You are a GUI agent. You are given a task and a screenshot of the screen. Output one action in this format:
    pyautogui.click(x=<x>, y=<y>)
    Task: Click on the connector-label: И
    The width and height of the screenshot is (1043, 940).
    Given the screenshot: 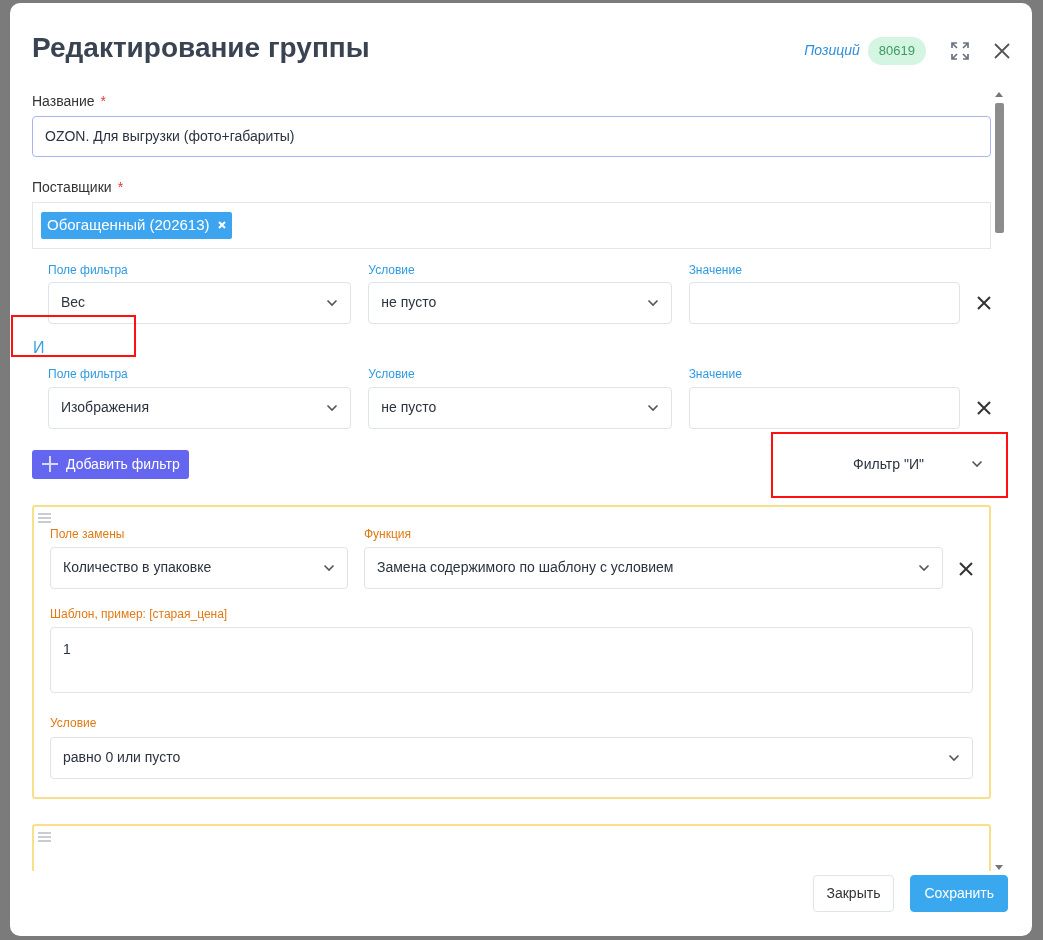 What is the action you would take?
    pyautogui.click(x=39, y=348)
    